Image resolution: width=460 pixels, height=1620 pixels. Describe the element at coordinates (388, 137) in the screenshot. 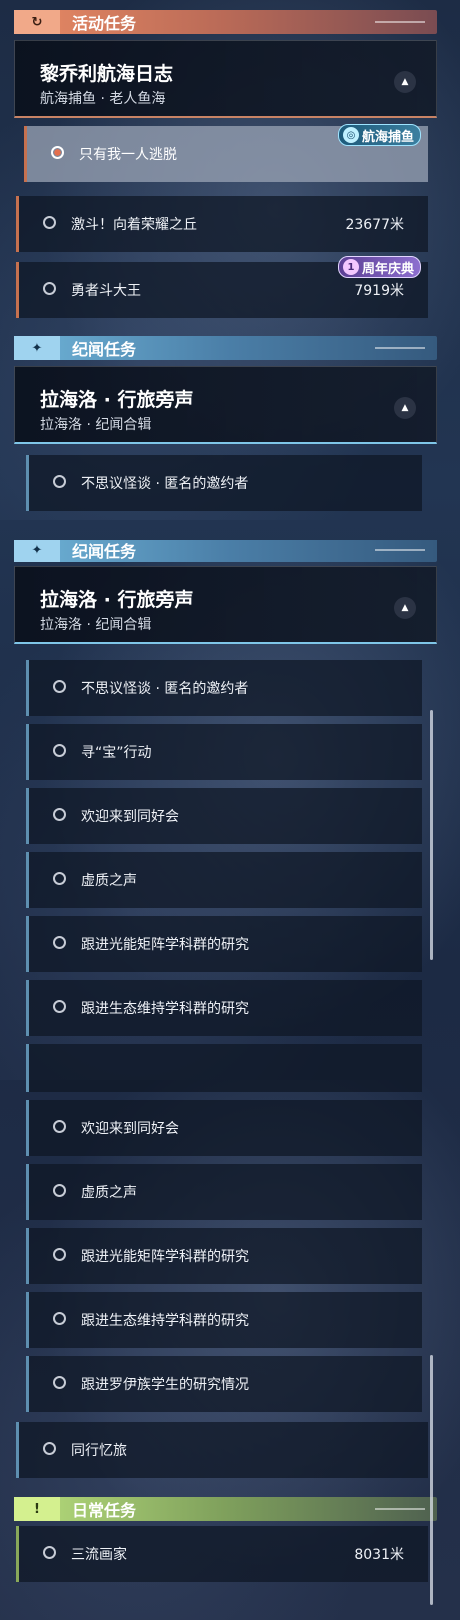

I see `badge-label: 航海捕鱼` at that location.